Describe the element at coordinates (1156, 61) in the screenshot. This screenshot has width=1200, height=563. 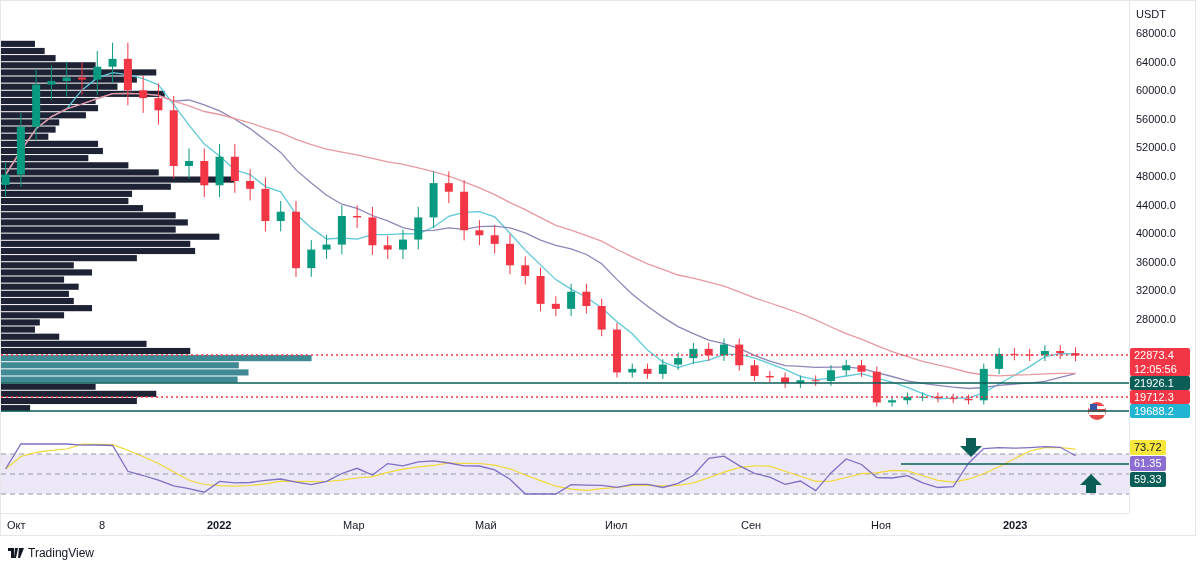
I see `price-axis-label: 64000.0` at that location.